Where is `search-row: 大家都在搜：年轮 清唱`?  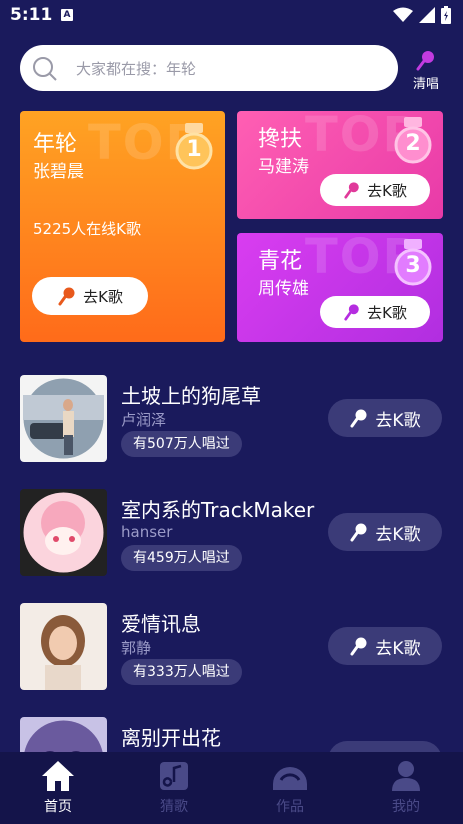 search-row: 大家都在搜：年轮 清唱 is located at coordinates (233, 69).